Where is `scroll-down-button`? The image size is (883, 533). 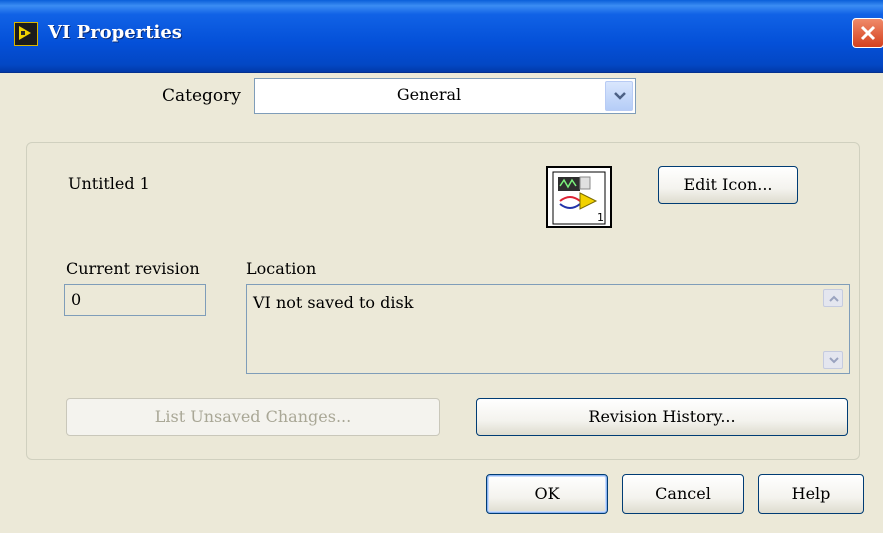 scroll-down-button is located at coordinates (833, 360).